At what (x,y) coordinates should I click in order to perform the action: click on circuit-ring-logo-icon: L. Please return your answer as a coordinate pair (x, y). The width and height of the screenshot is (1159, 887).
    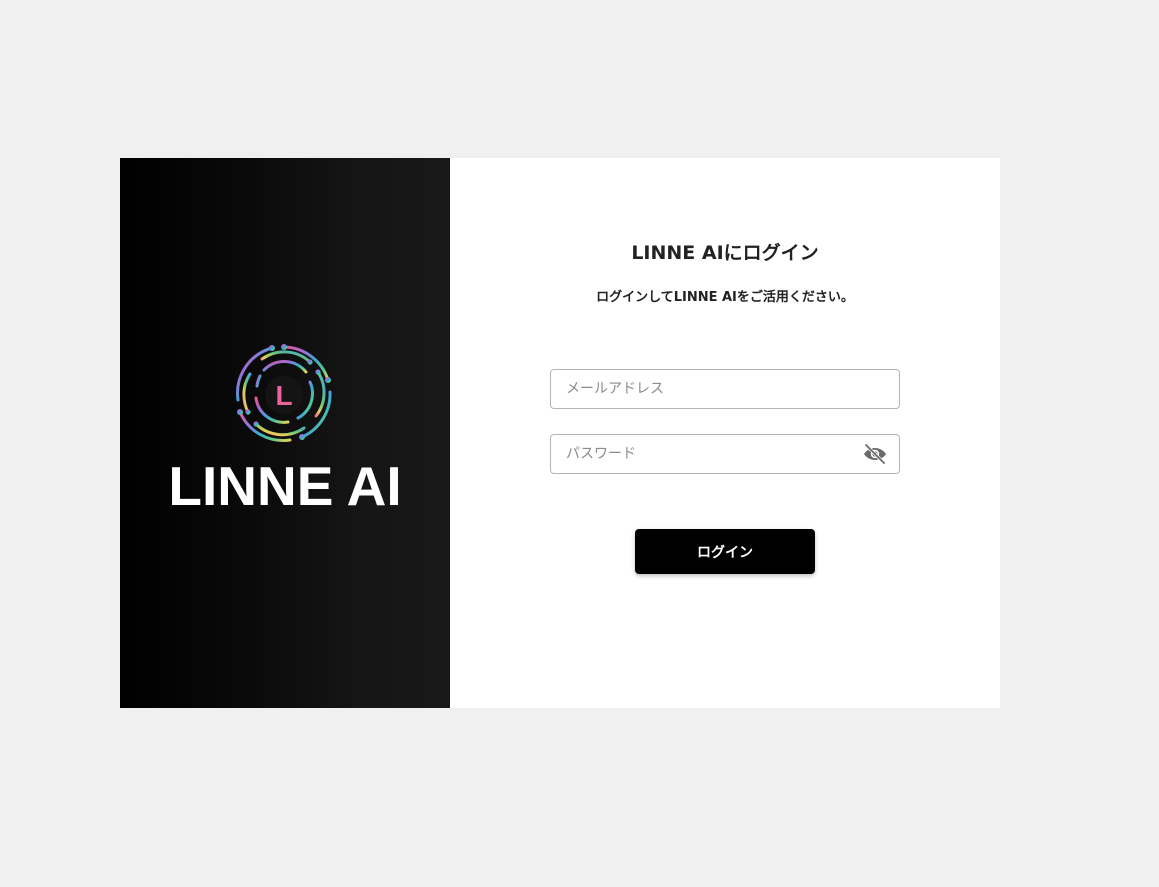
    Looking at the image, I should click on (284, 393).